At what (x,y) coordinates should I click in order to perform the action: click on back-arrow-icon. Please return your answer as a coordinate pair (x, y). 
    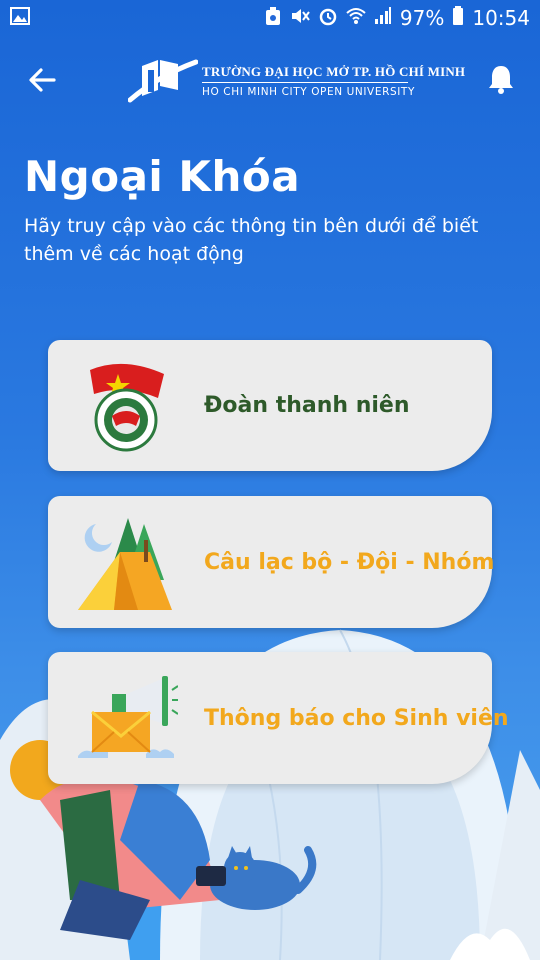
    Looking at the image, I should click on (42, 80).